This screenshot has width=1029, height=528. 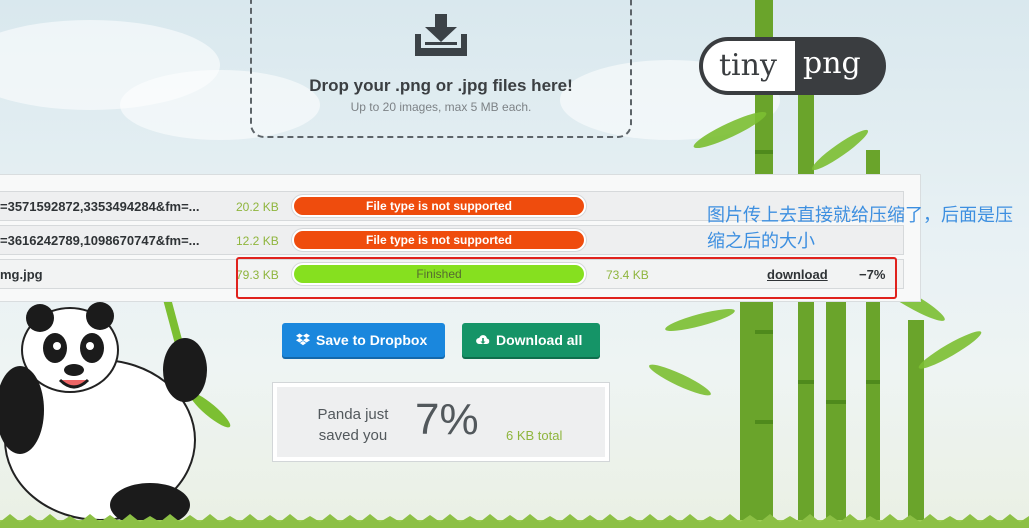 I want to click on download-all-button: Download all, so click(x=531, y=340).